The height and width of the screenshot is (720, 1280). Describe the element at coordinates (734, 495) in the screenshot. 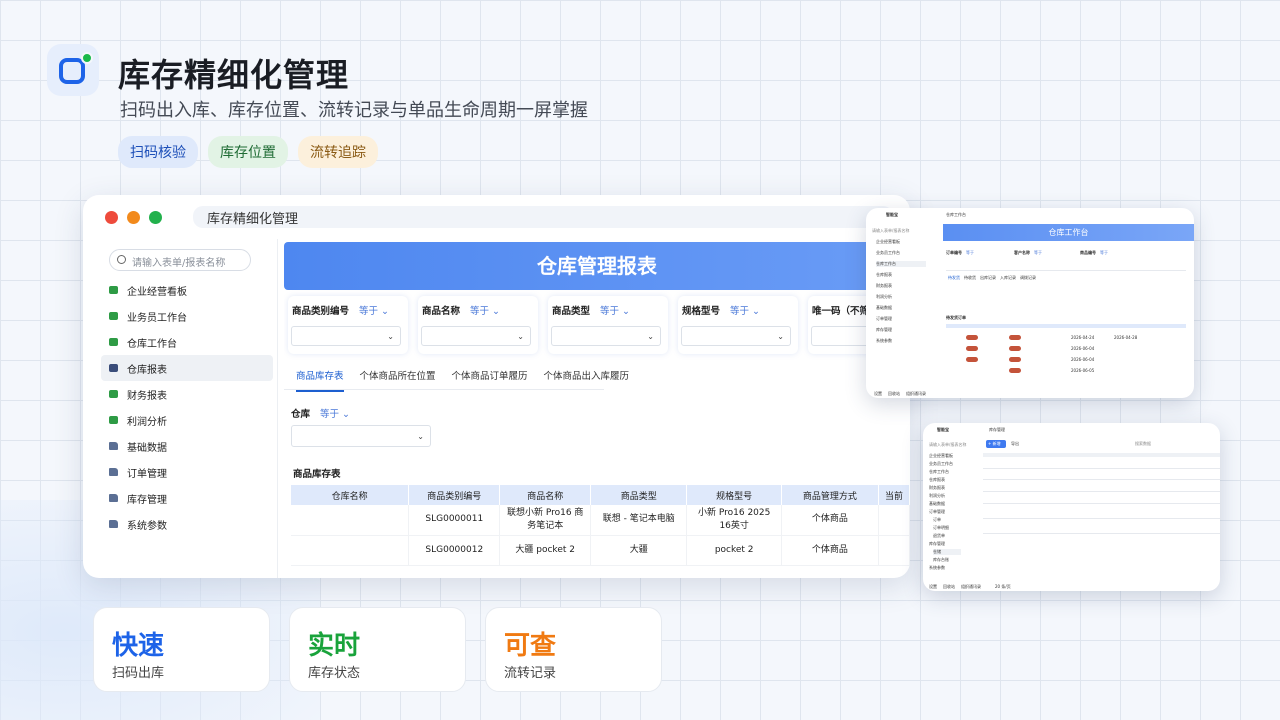

I see `col-spec-model: 规格型号` at that location.